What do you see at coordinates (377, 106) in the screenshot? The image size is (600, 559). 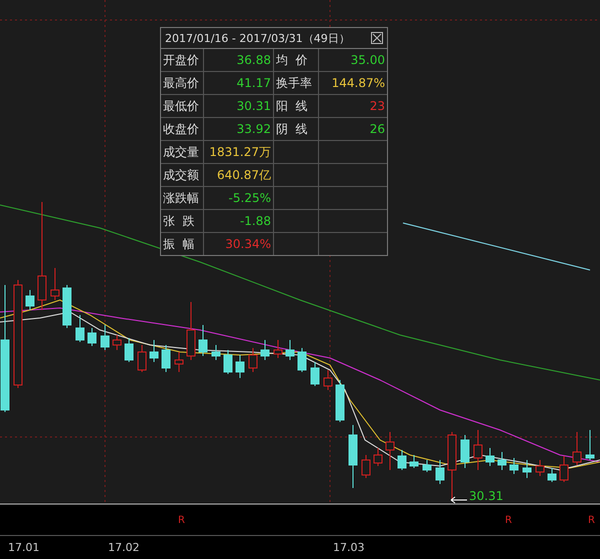 I see `stat-value: 23` at bounding box center [377, 106].